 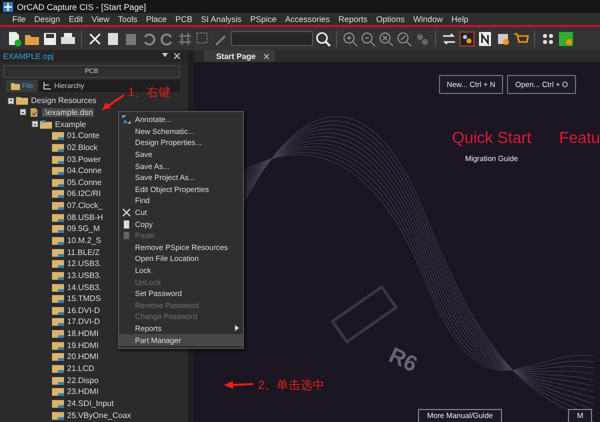 What do you see at coordinates (126, 235) in the screenshot?
I see `clipboard-icon` at bounding box center [126, 235].